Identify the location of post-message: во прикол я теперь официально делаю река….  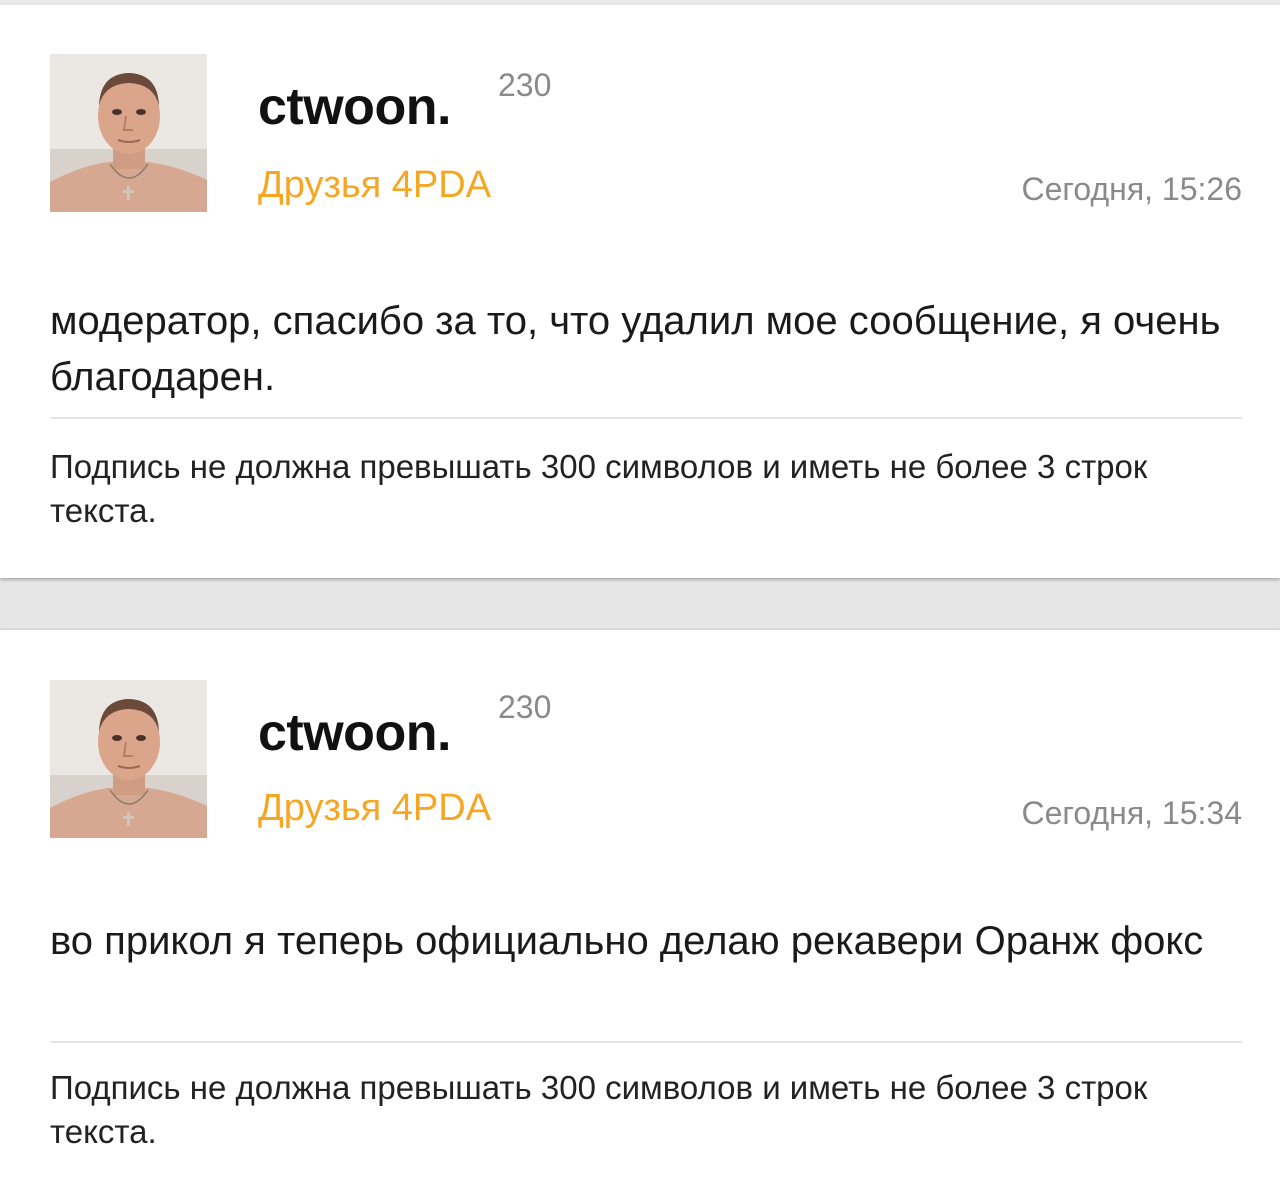
(627, 941).